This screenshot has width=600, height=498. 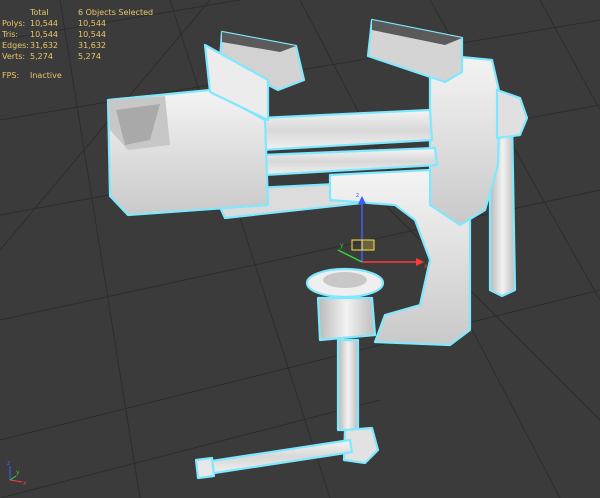 What do you see at coordinates (39, 12) in the screenshot?
I see `stats-total-header: Total` at bounding box center [39, 12].